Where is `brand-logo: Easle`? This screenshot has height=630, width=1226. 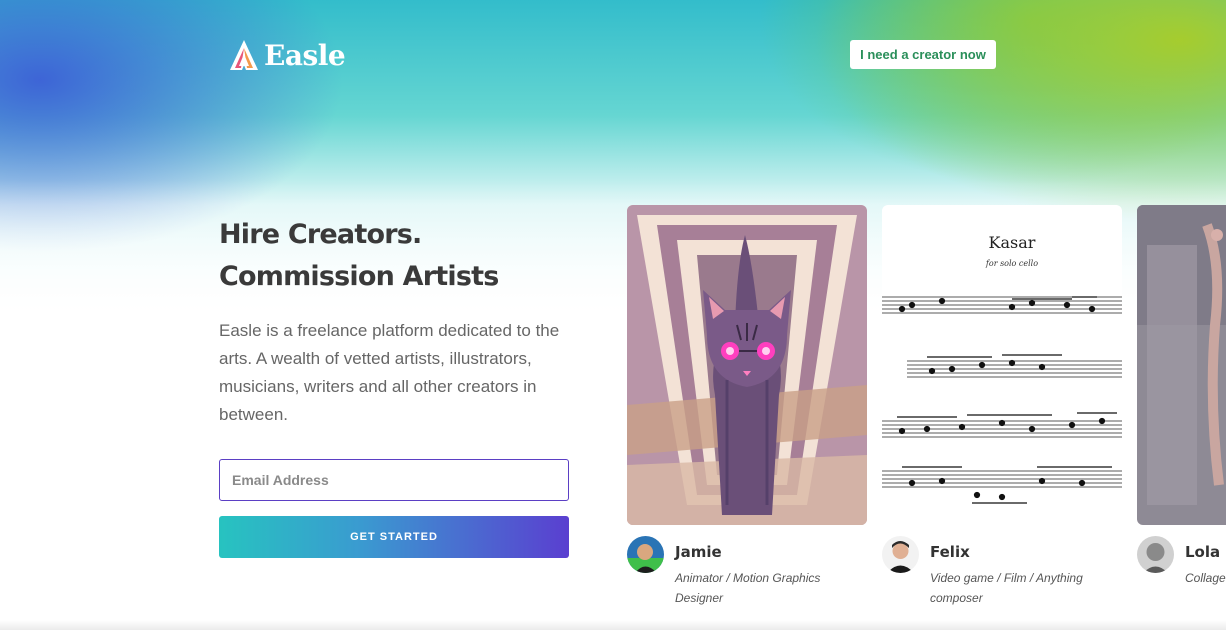 brand-logo: Easle is located at coordinates (287, 55).